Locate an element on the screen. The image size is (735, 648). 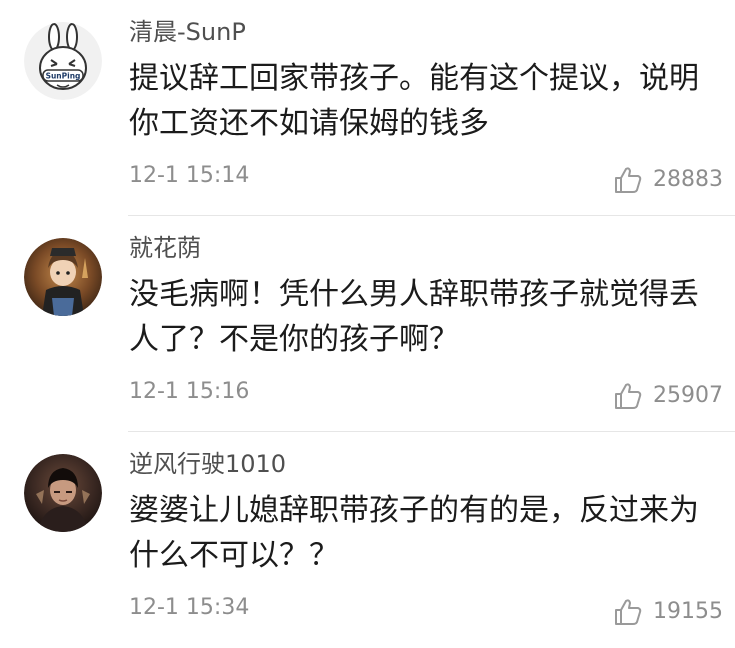
comment-text-line: 婆婆让儿媳辞职带孩子的有的是，反过来为 is located at coordinates (414, 510).